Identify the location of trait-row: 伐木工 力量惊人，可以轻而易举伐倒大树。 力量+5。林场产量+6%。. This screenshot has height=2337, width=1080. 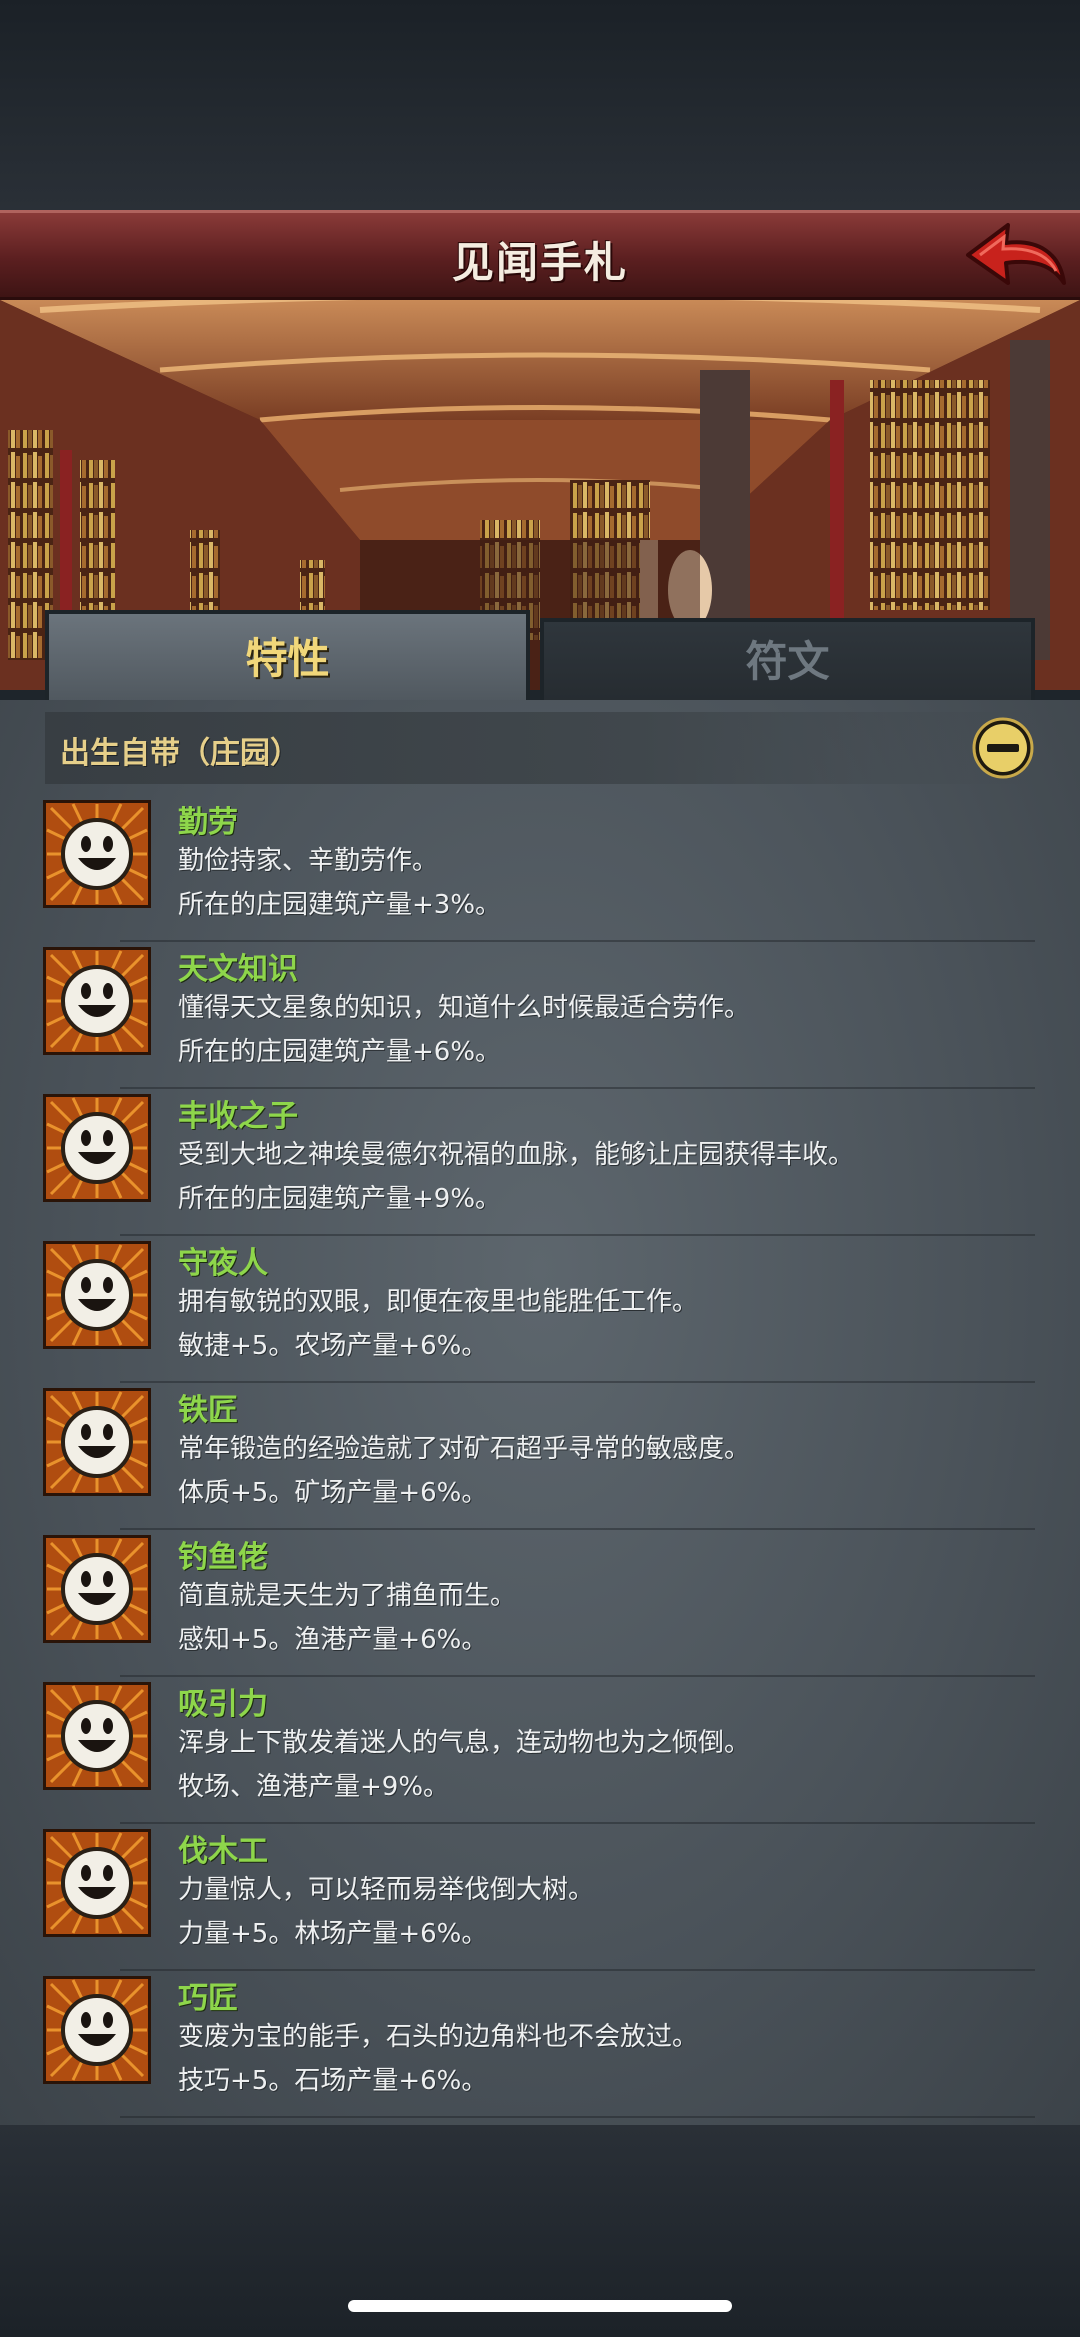
(540, 1897).